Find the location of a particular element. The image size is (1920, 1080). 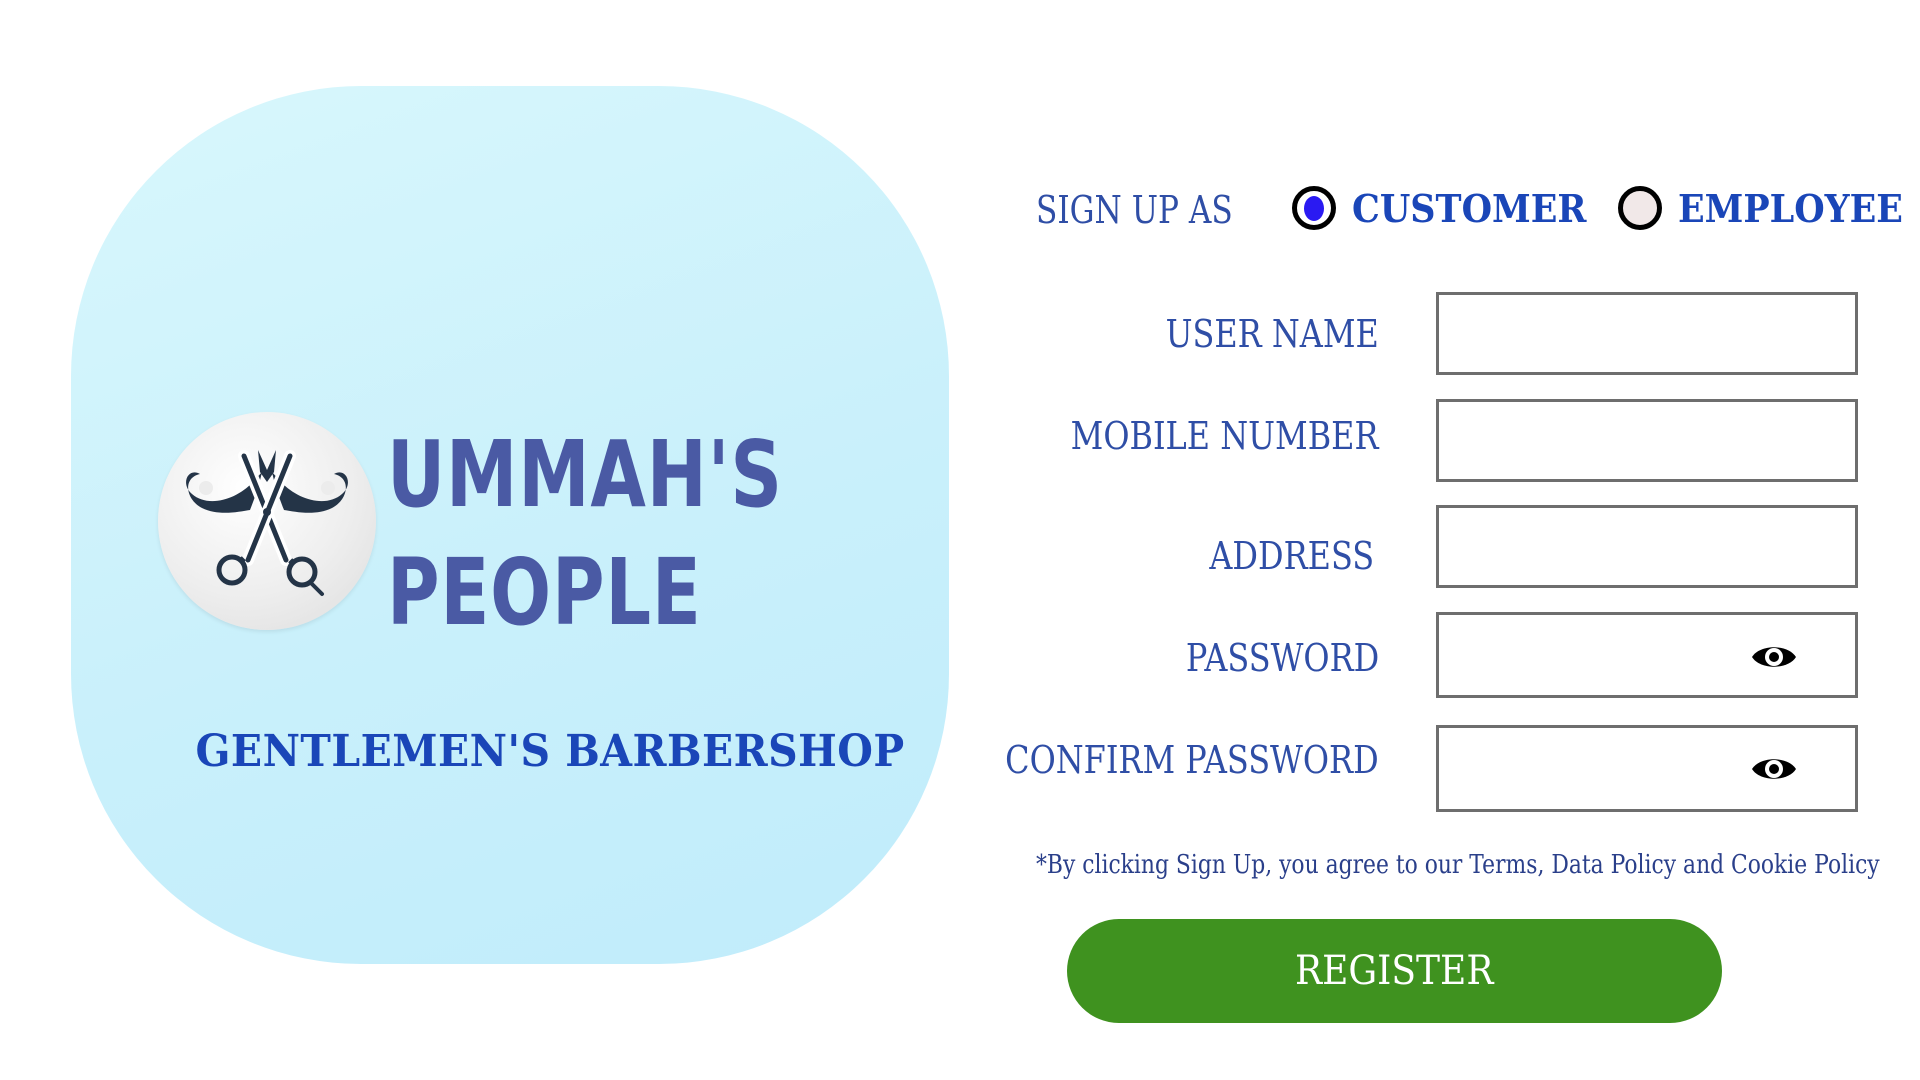

username-field is located at coordinates (1647, 333).